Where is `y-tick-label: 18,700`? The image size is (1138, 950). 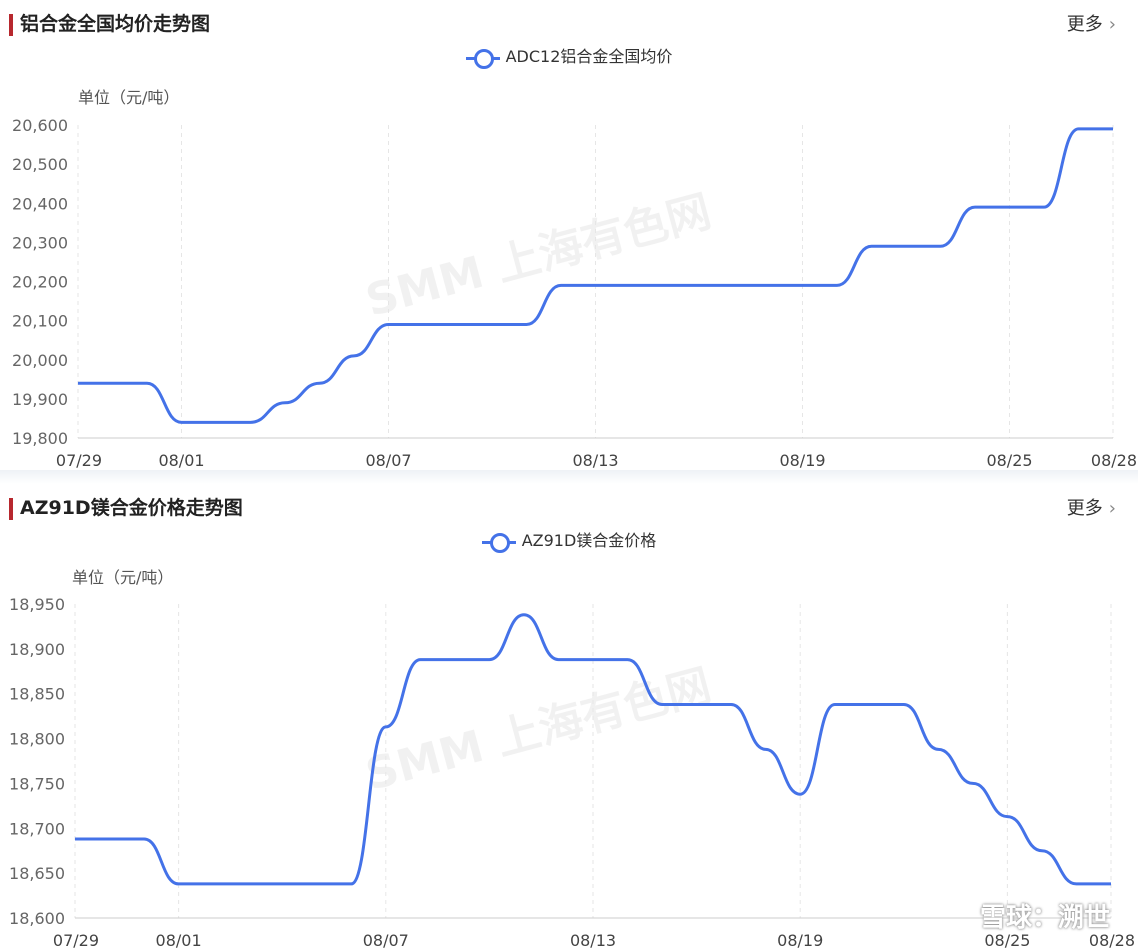 y-tick-label: 18,700 is located at coordinates (37, 828).